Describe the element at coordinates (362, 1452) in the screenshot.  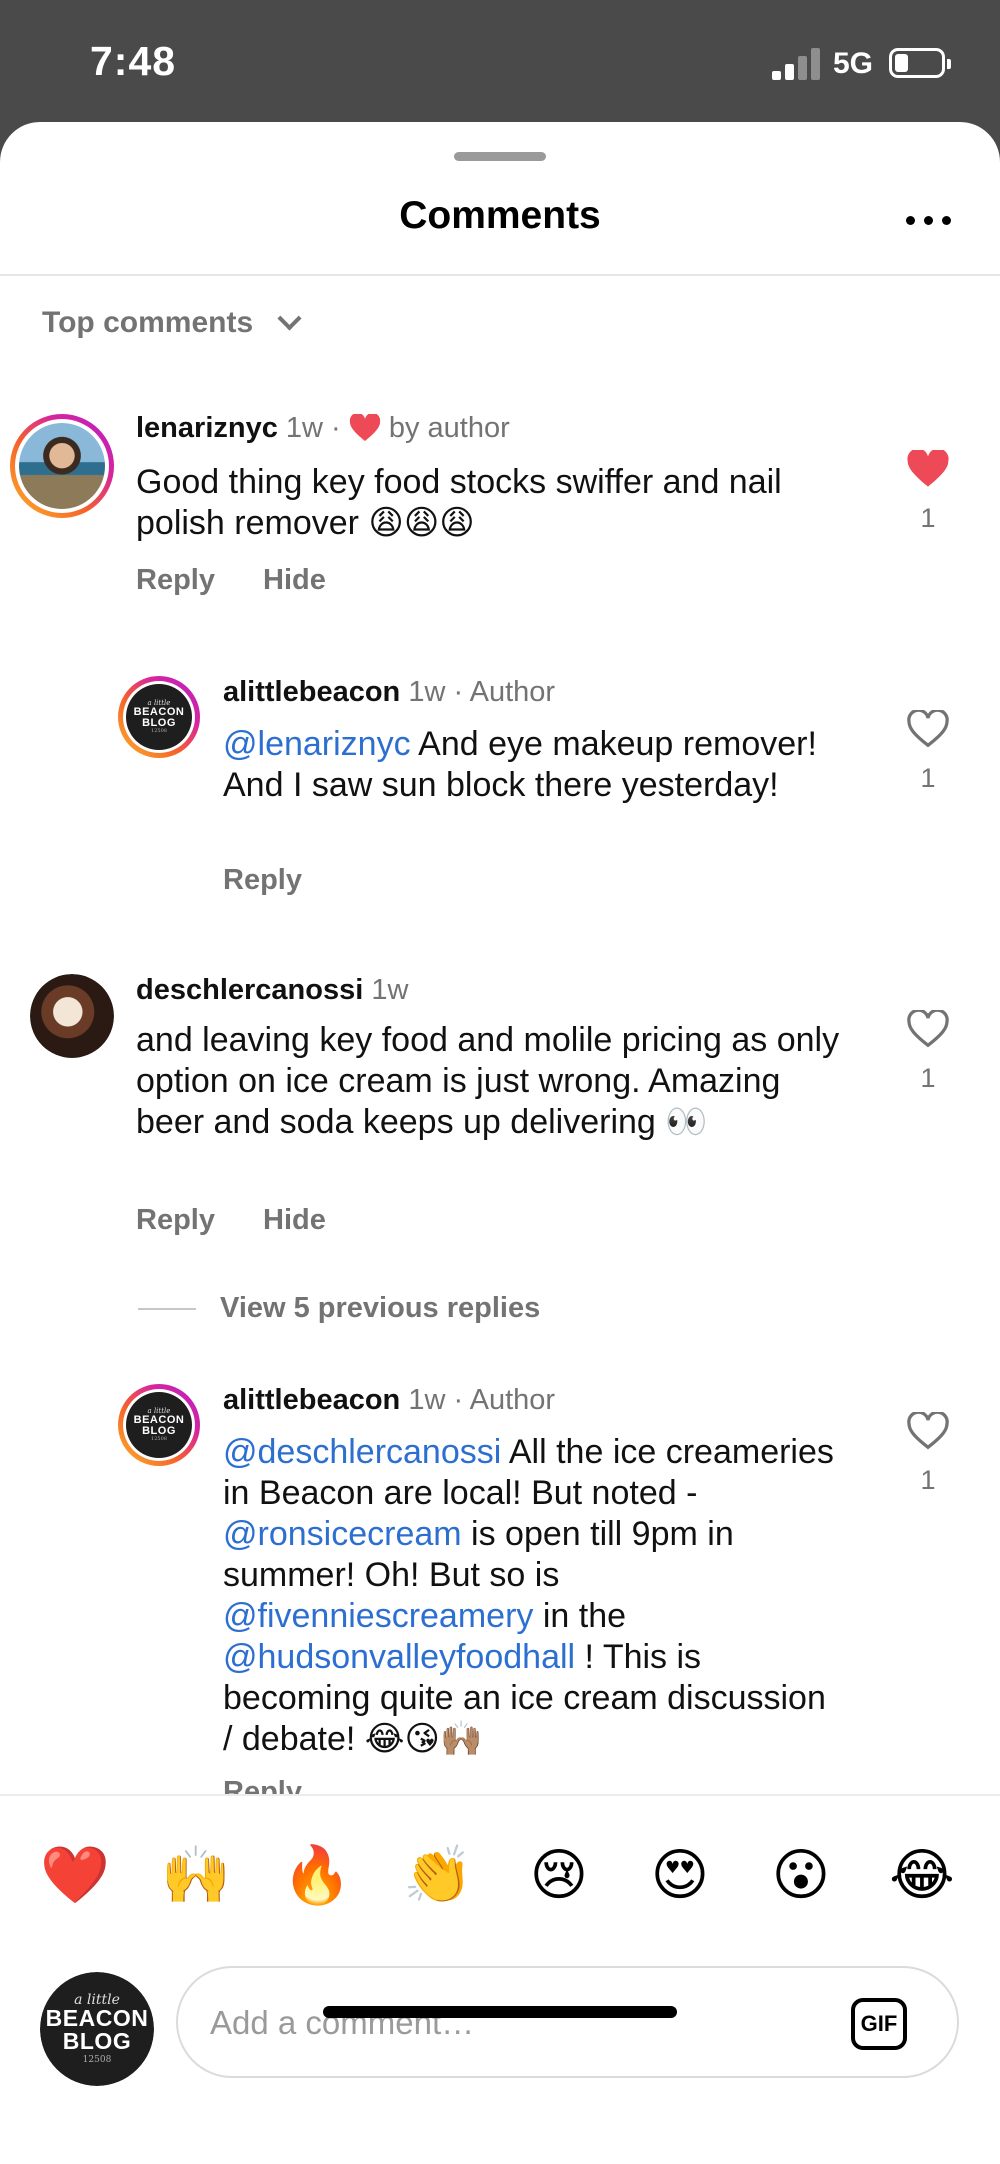
I see `mention-link: @deschlercanossi` at that location.